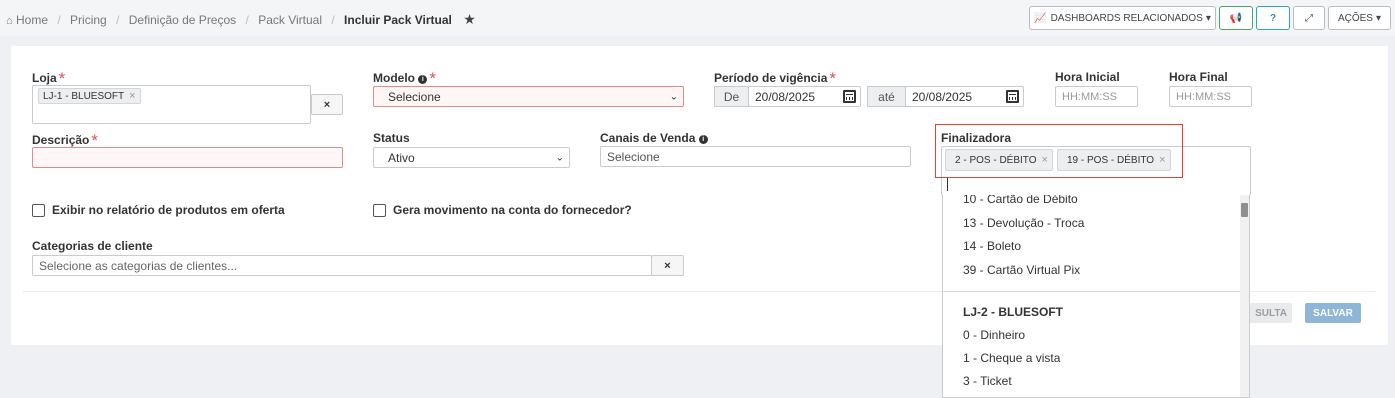  I want to click on expand-icon: ⤢, so click(1309, 18).